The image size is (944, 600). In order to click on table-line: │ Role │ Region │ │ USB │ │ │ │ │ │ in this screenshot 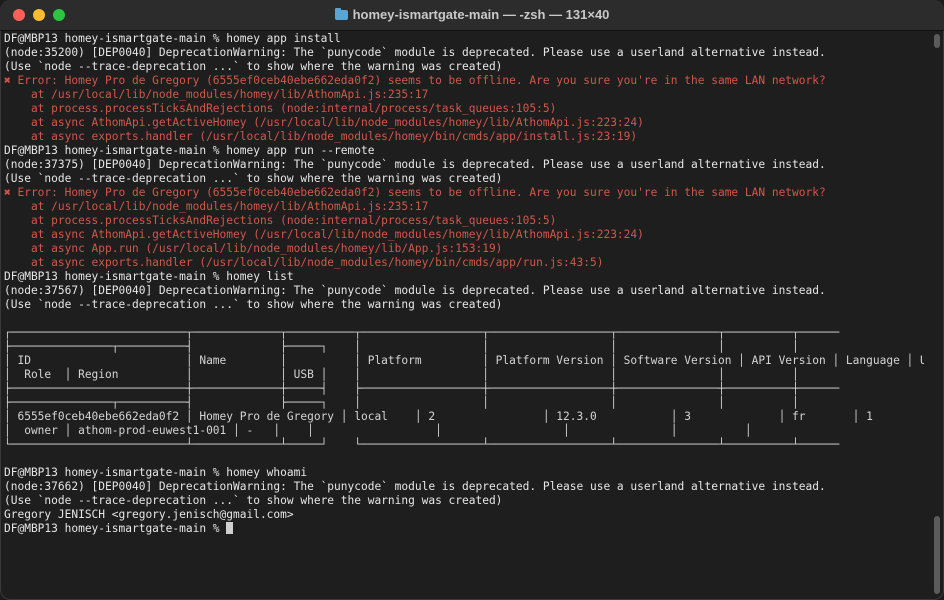, I will do `click(464, 375)`.